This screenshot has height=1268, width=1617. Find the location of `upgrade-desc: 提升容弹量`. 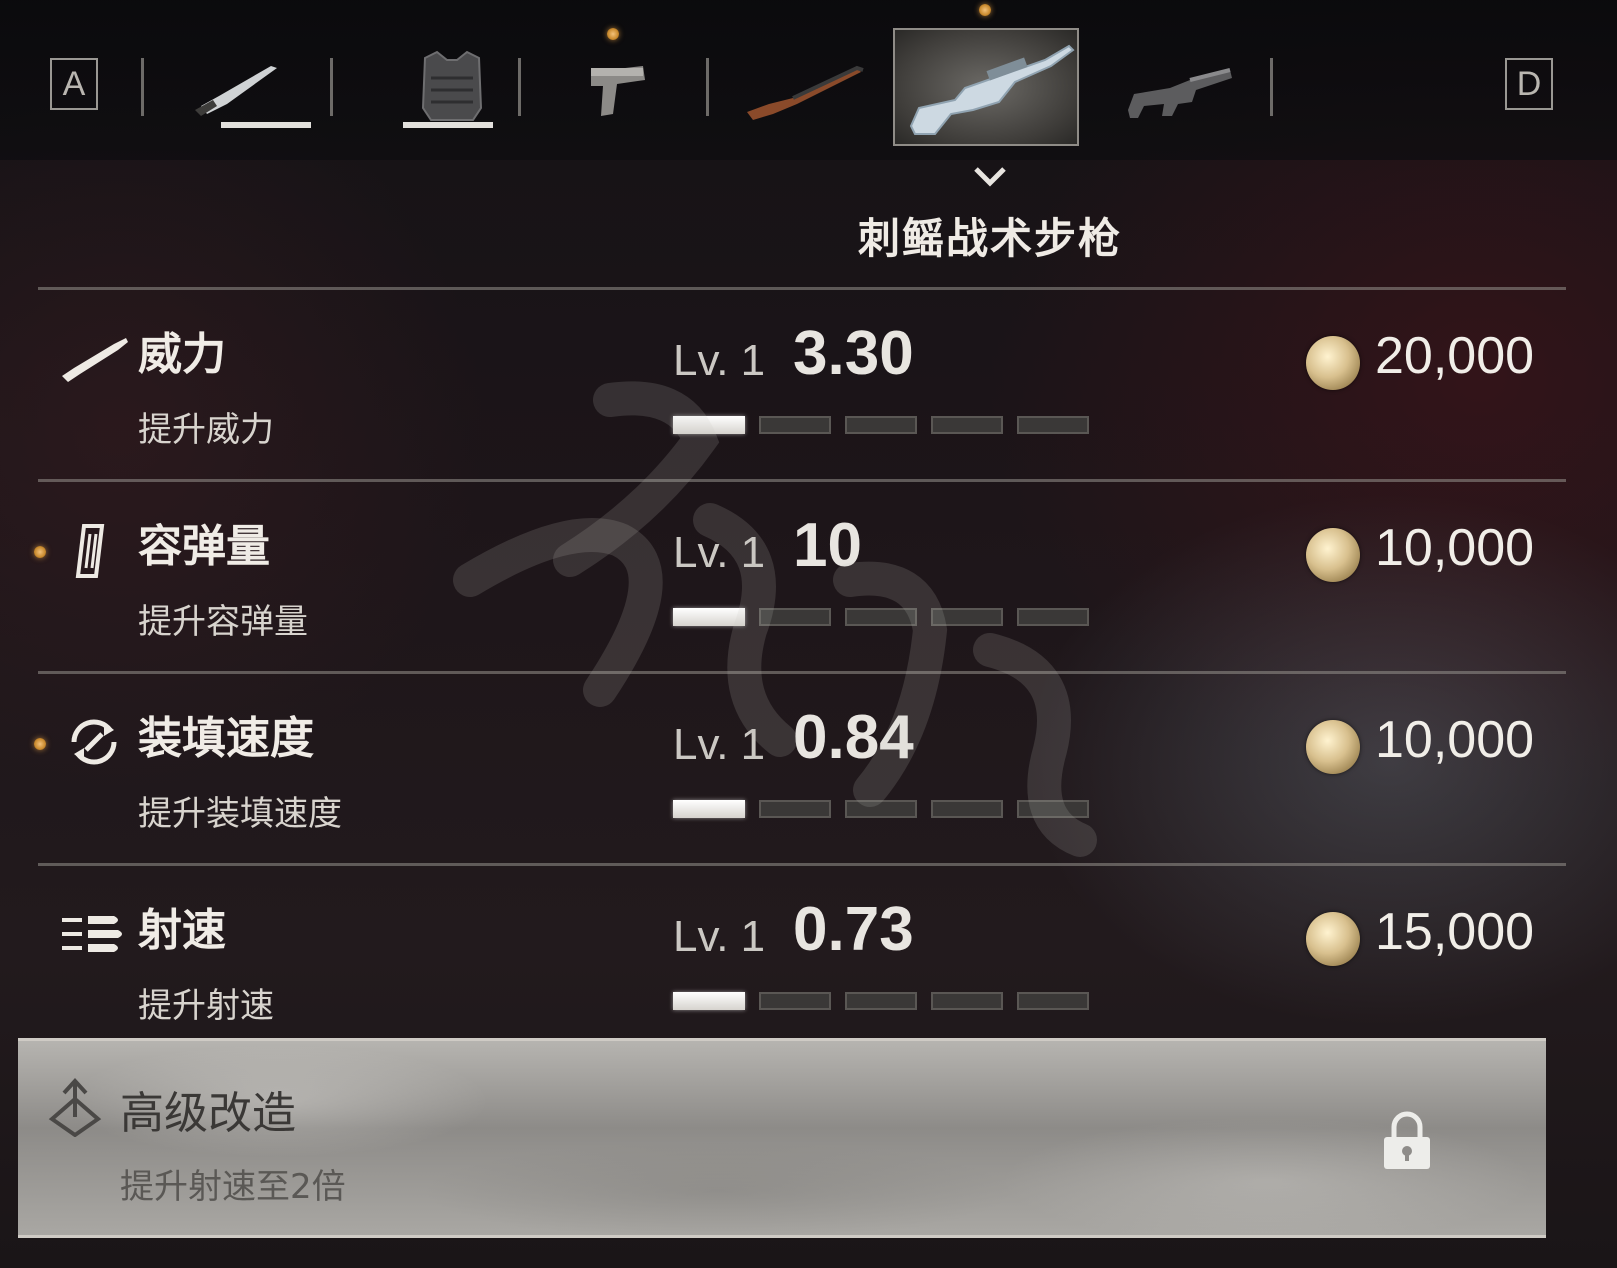

upgrade-desc: 提升容弹量 is located at coordinates (223, 622).